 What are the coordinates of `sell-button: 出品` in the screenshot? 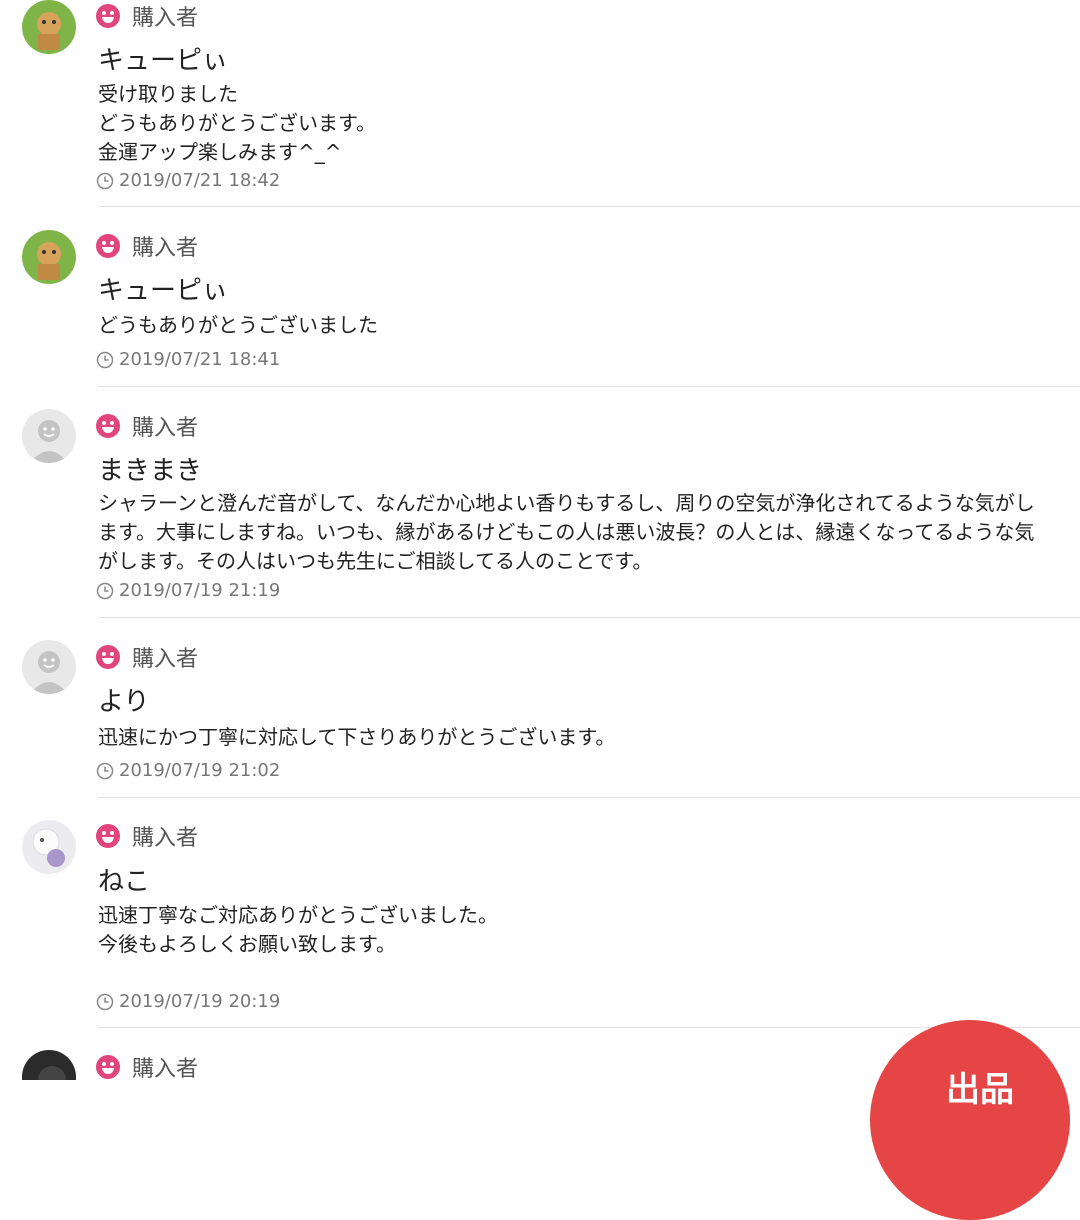 It's located at (970, 1120).